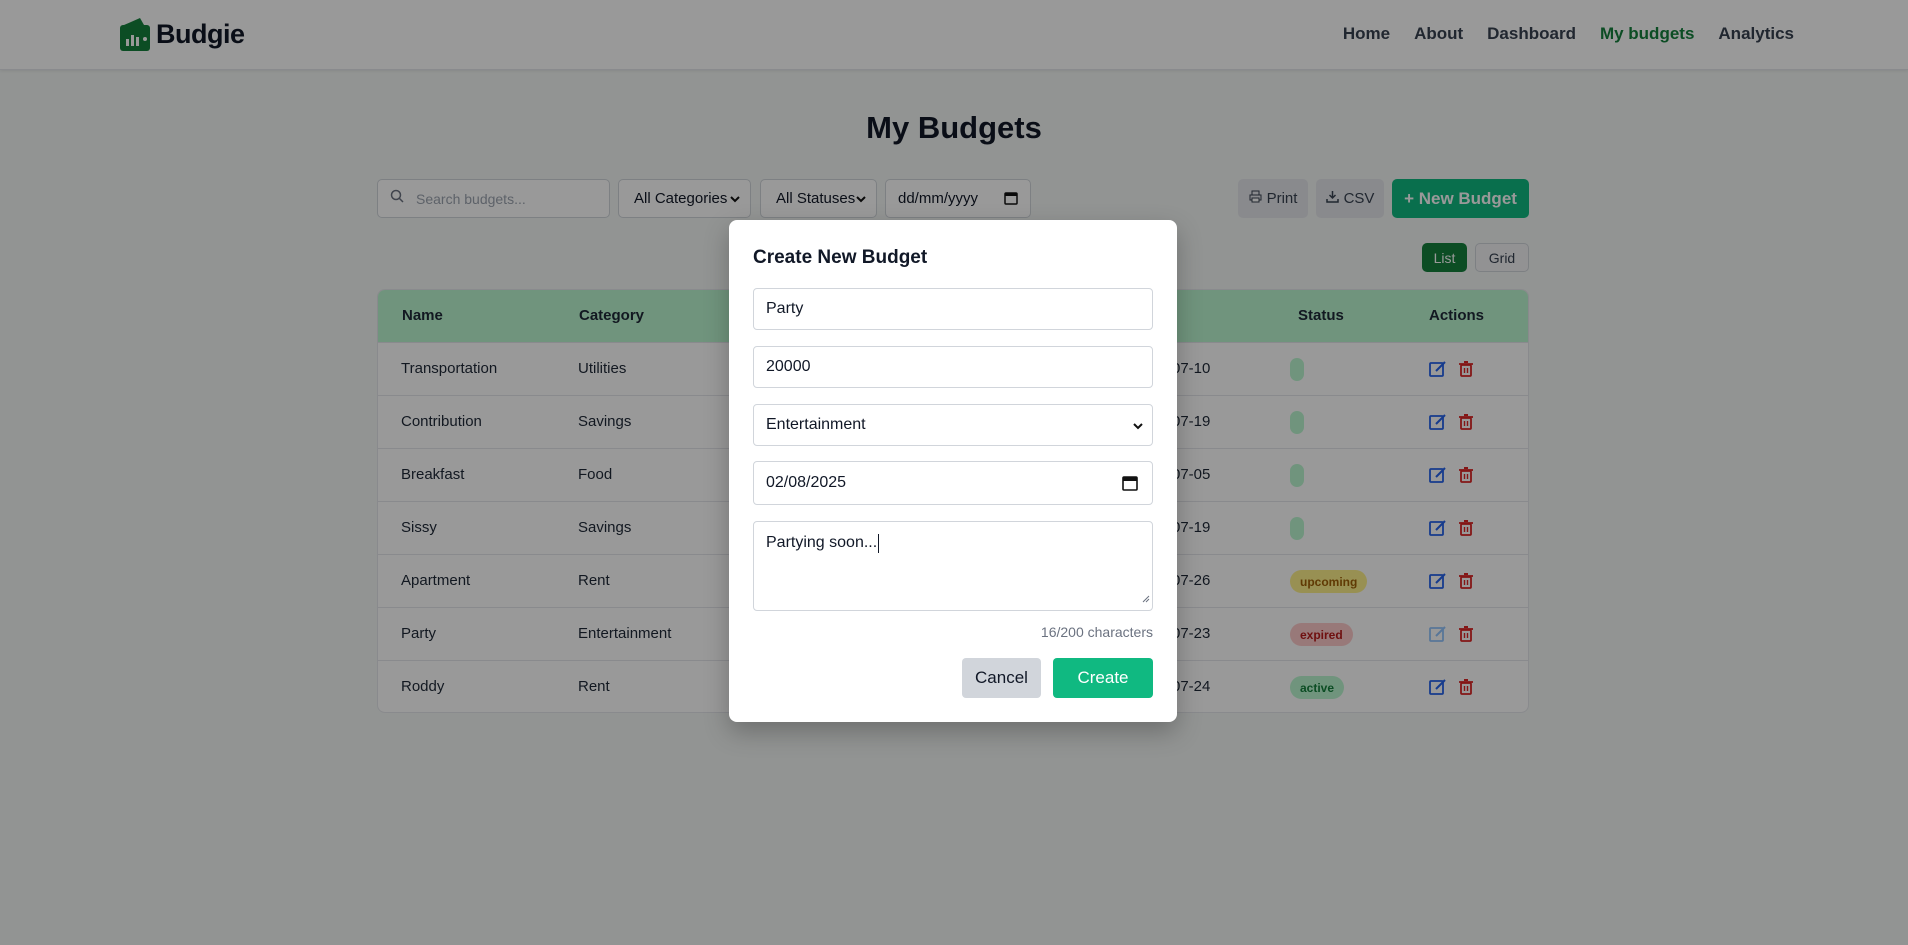  I want to click on cancel-button: Cancel, so click(1001, 678).